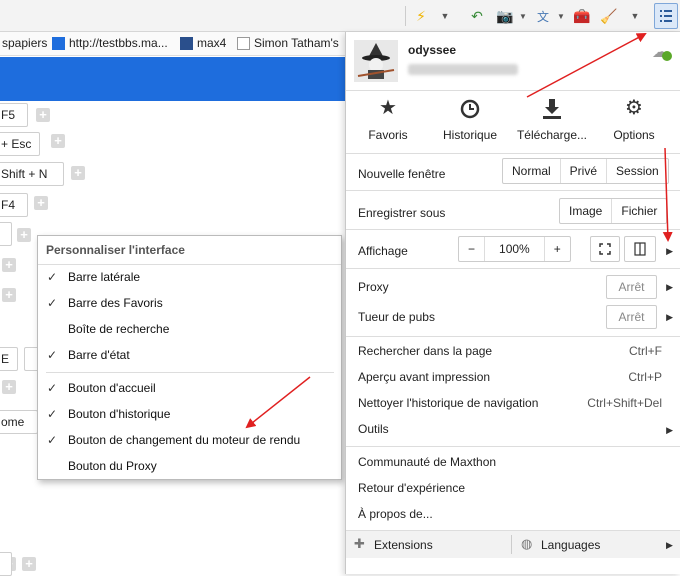  Describe the element at coordinates (639, 211) in the screenshot. I see `save-as-file-button: Fichier` at that location.